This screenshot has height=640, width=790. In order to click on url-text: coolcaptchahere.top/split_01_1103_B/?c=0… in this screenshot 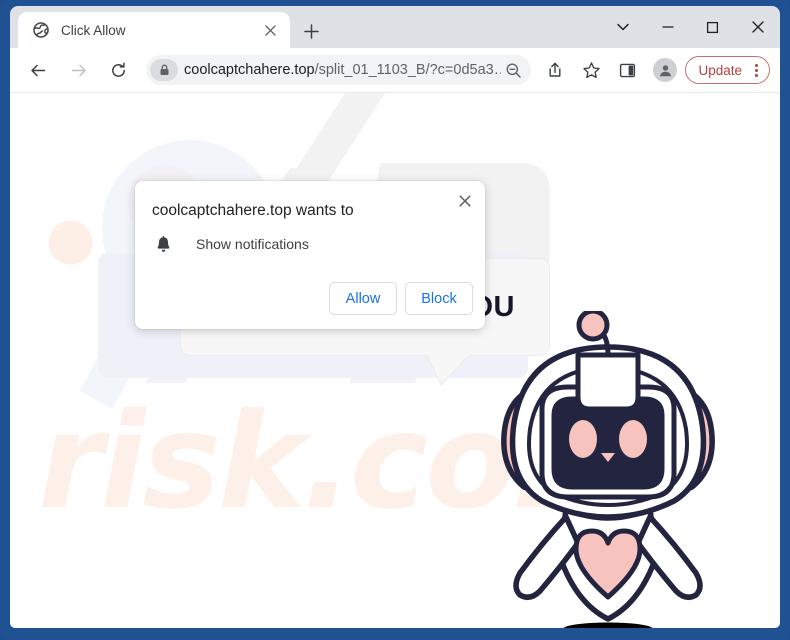, I will do `click(342, 70)`.